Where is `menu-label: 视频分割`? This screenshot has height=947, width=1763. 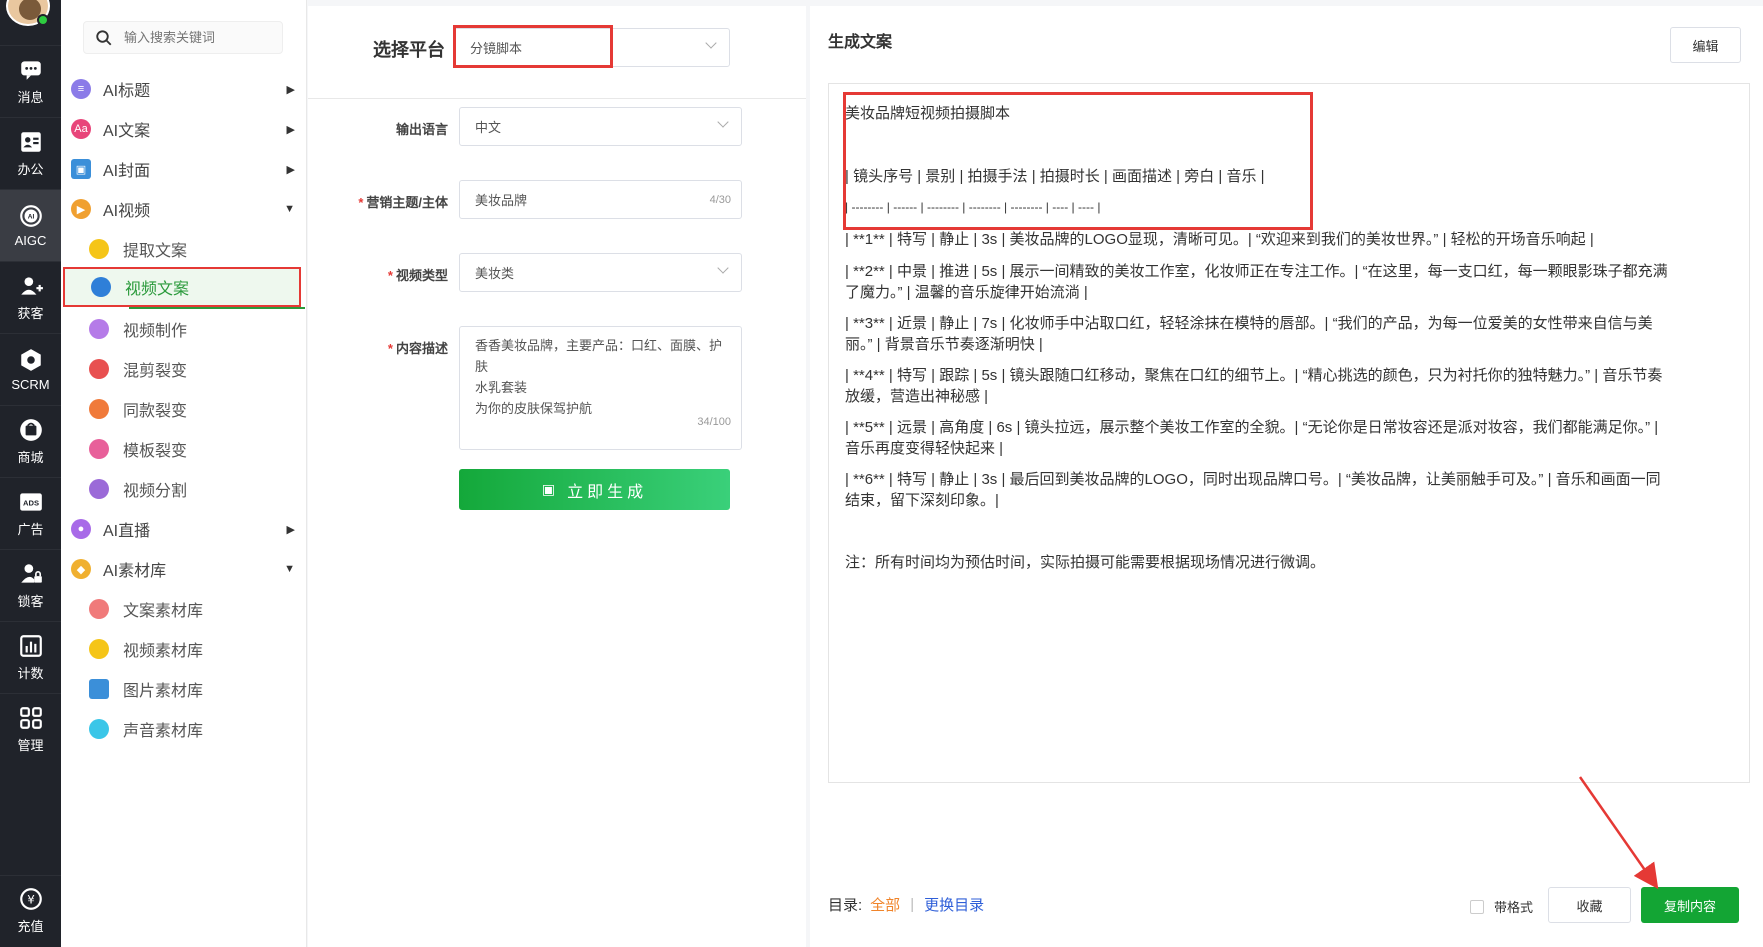
menu-label: 视频分割 is located at coordinates (155, 491).